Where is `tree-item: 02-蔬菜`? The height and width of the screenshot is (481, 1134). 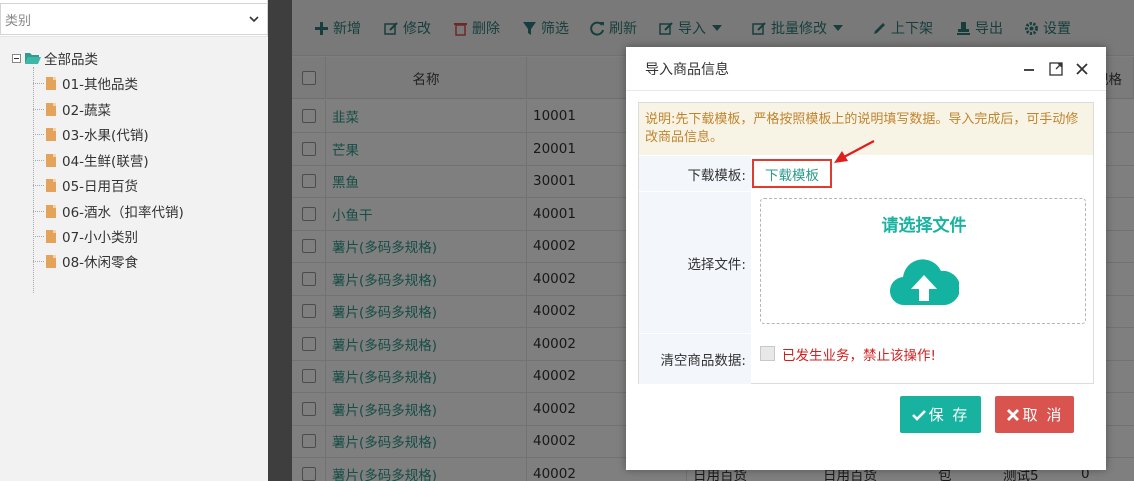
tree-item: 02-蔬菜 is located at coordinates (72, 109).